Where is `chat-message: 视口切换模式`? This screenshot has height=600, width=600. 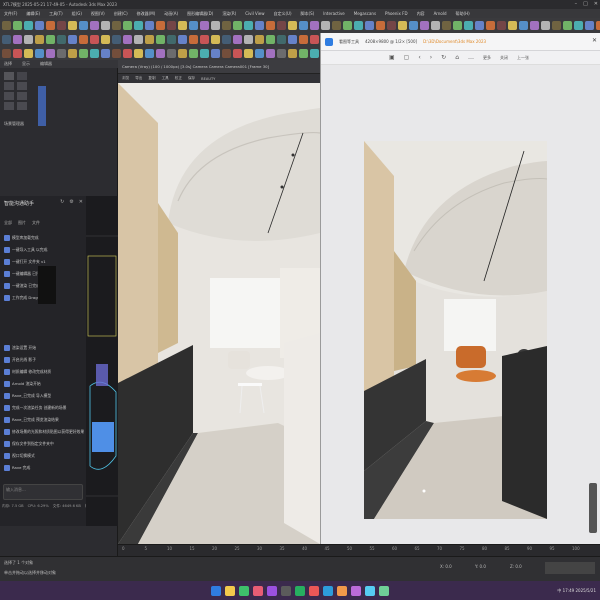 chat-message: 视口切换模式 is located at coordinates (19, 456).